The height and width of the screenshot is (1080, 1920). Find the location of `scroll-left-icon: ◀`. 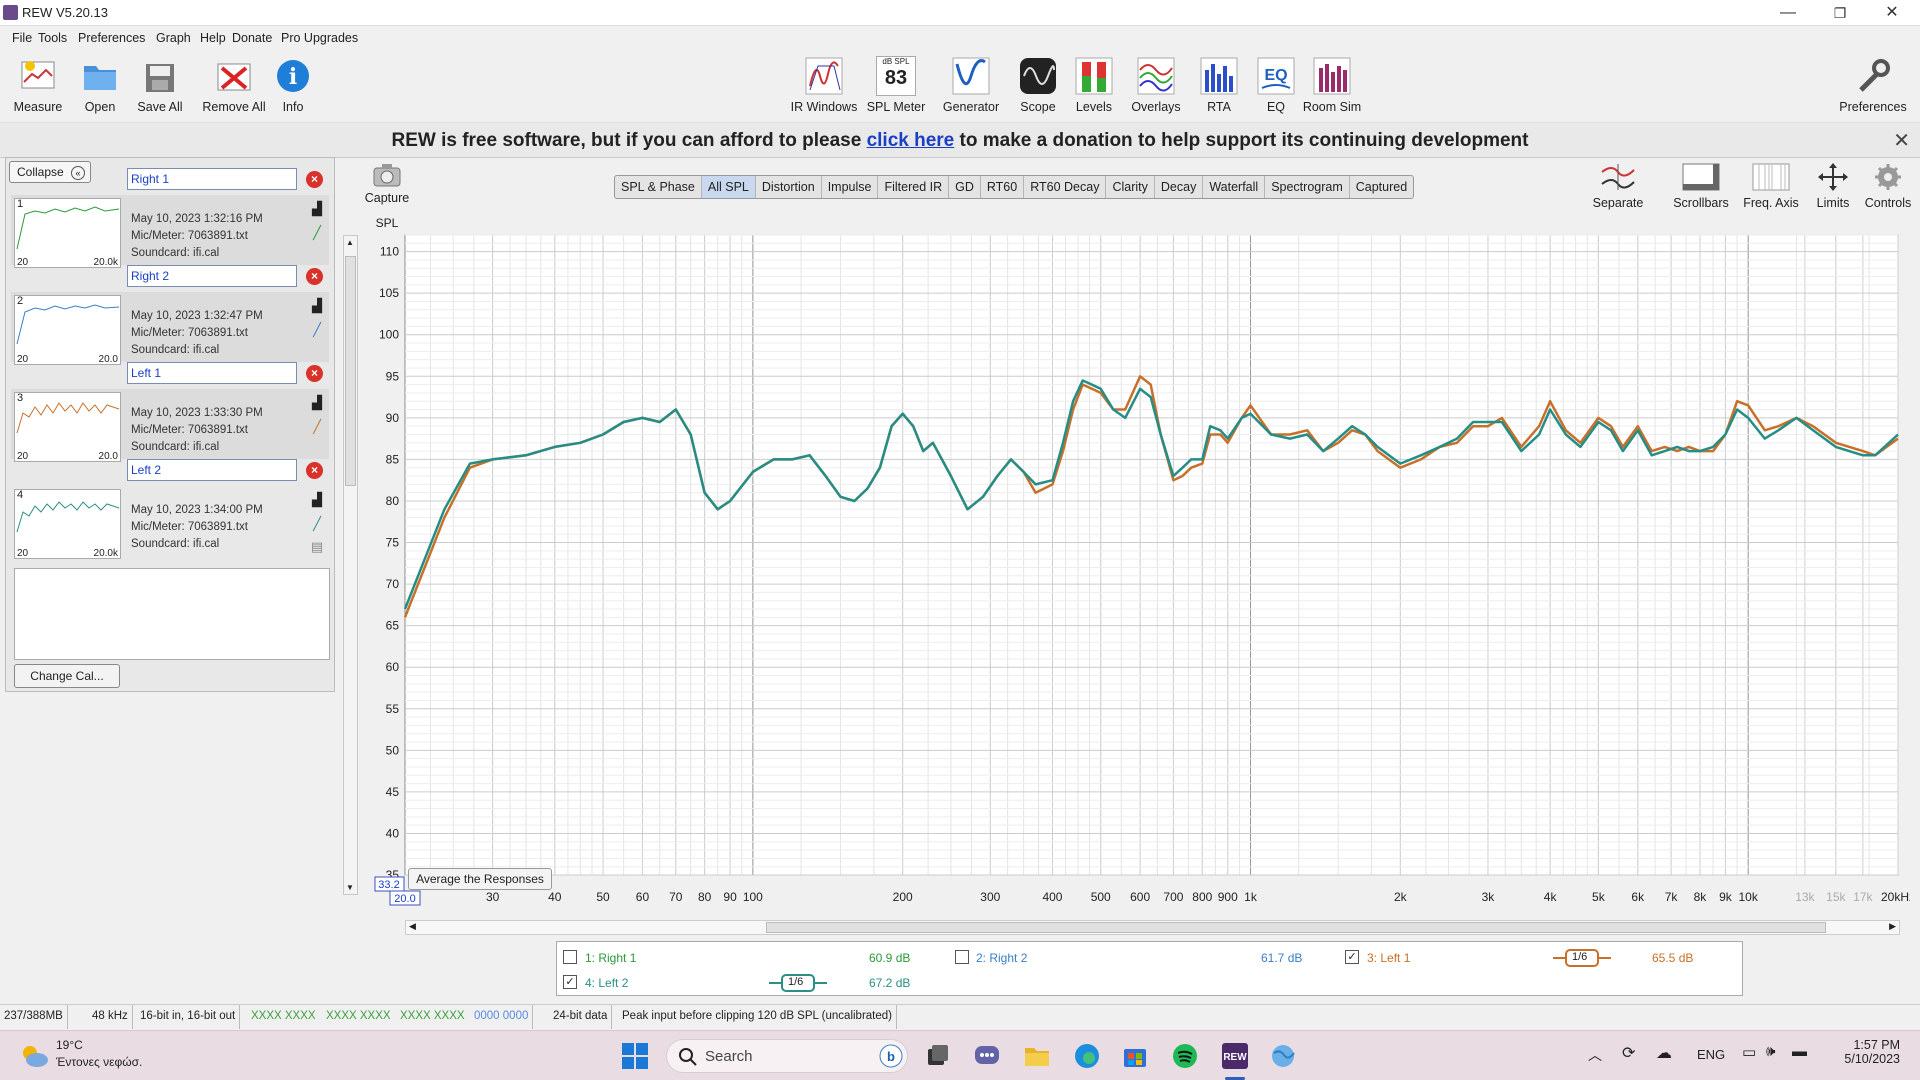

scroll-left-icon: ◀ is located at coordinates (412, 926).